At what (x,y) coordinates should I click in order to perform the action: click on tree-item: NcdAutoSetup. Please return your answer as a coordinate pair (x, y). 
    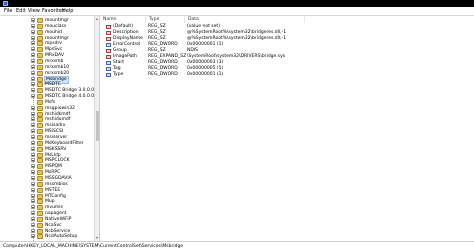
    Looking at the image, I should click on (47, 237).